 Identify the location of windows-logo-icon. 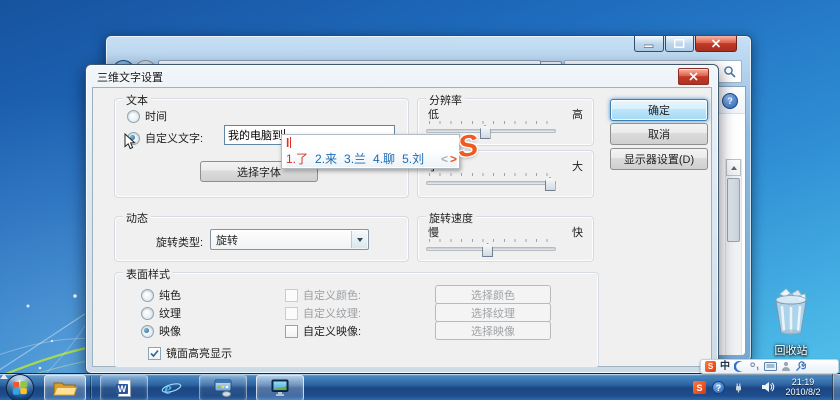
(20, 388).